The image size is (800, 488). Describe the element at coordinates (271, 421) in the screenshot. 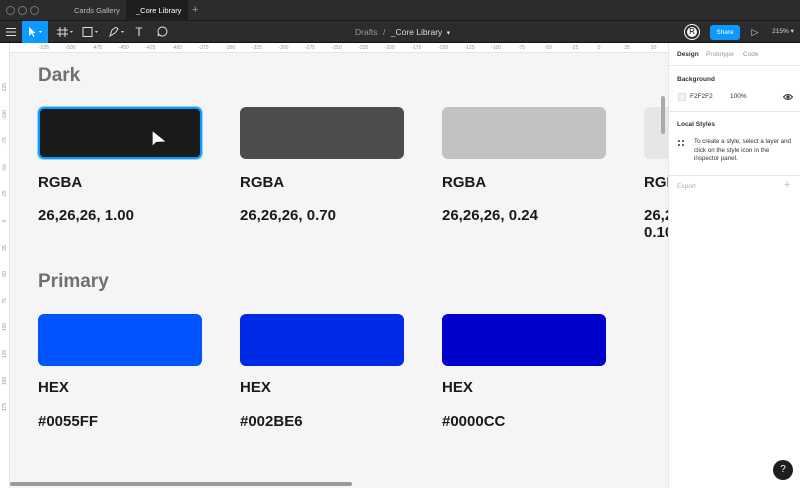

I see `swatch-value: #002BE6` at that location.